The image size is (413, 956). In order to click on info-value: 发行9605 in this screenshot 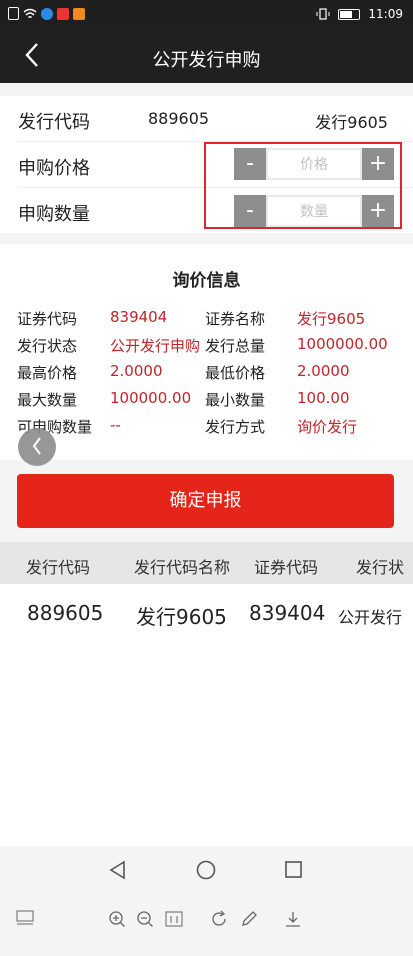, I will do `click(331, 319)`.